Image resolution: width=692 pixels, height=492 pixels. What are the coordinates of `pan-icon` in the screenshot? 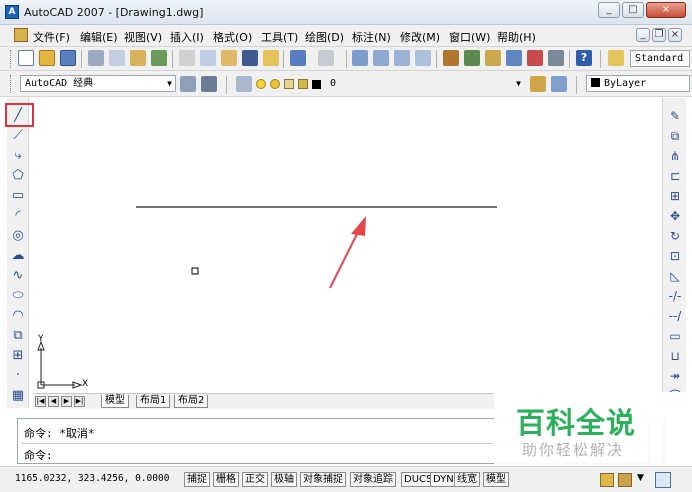 It's located at (360, 58).